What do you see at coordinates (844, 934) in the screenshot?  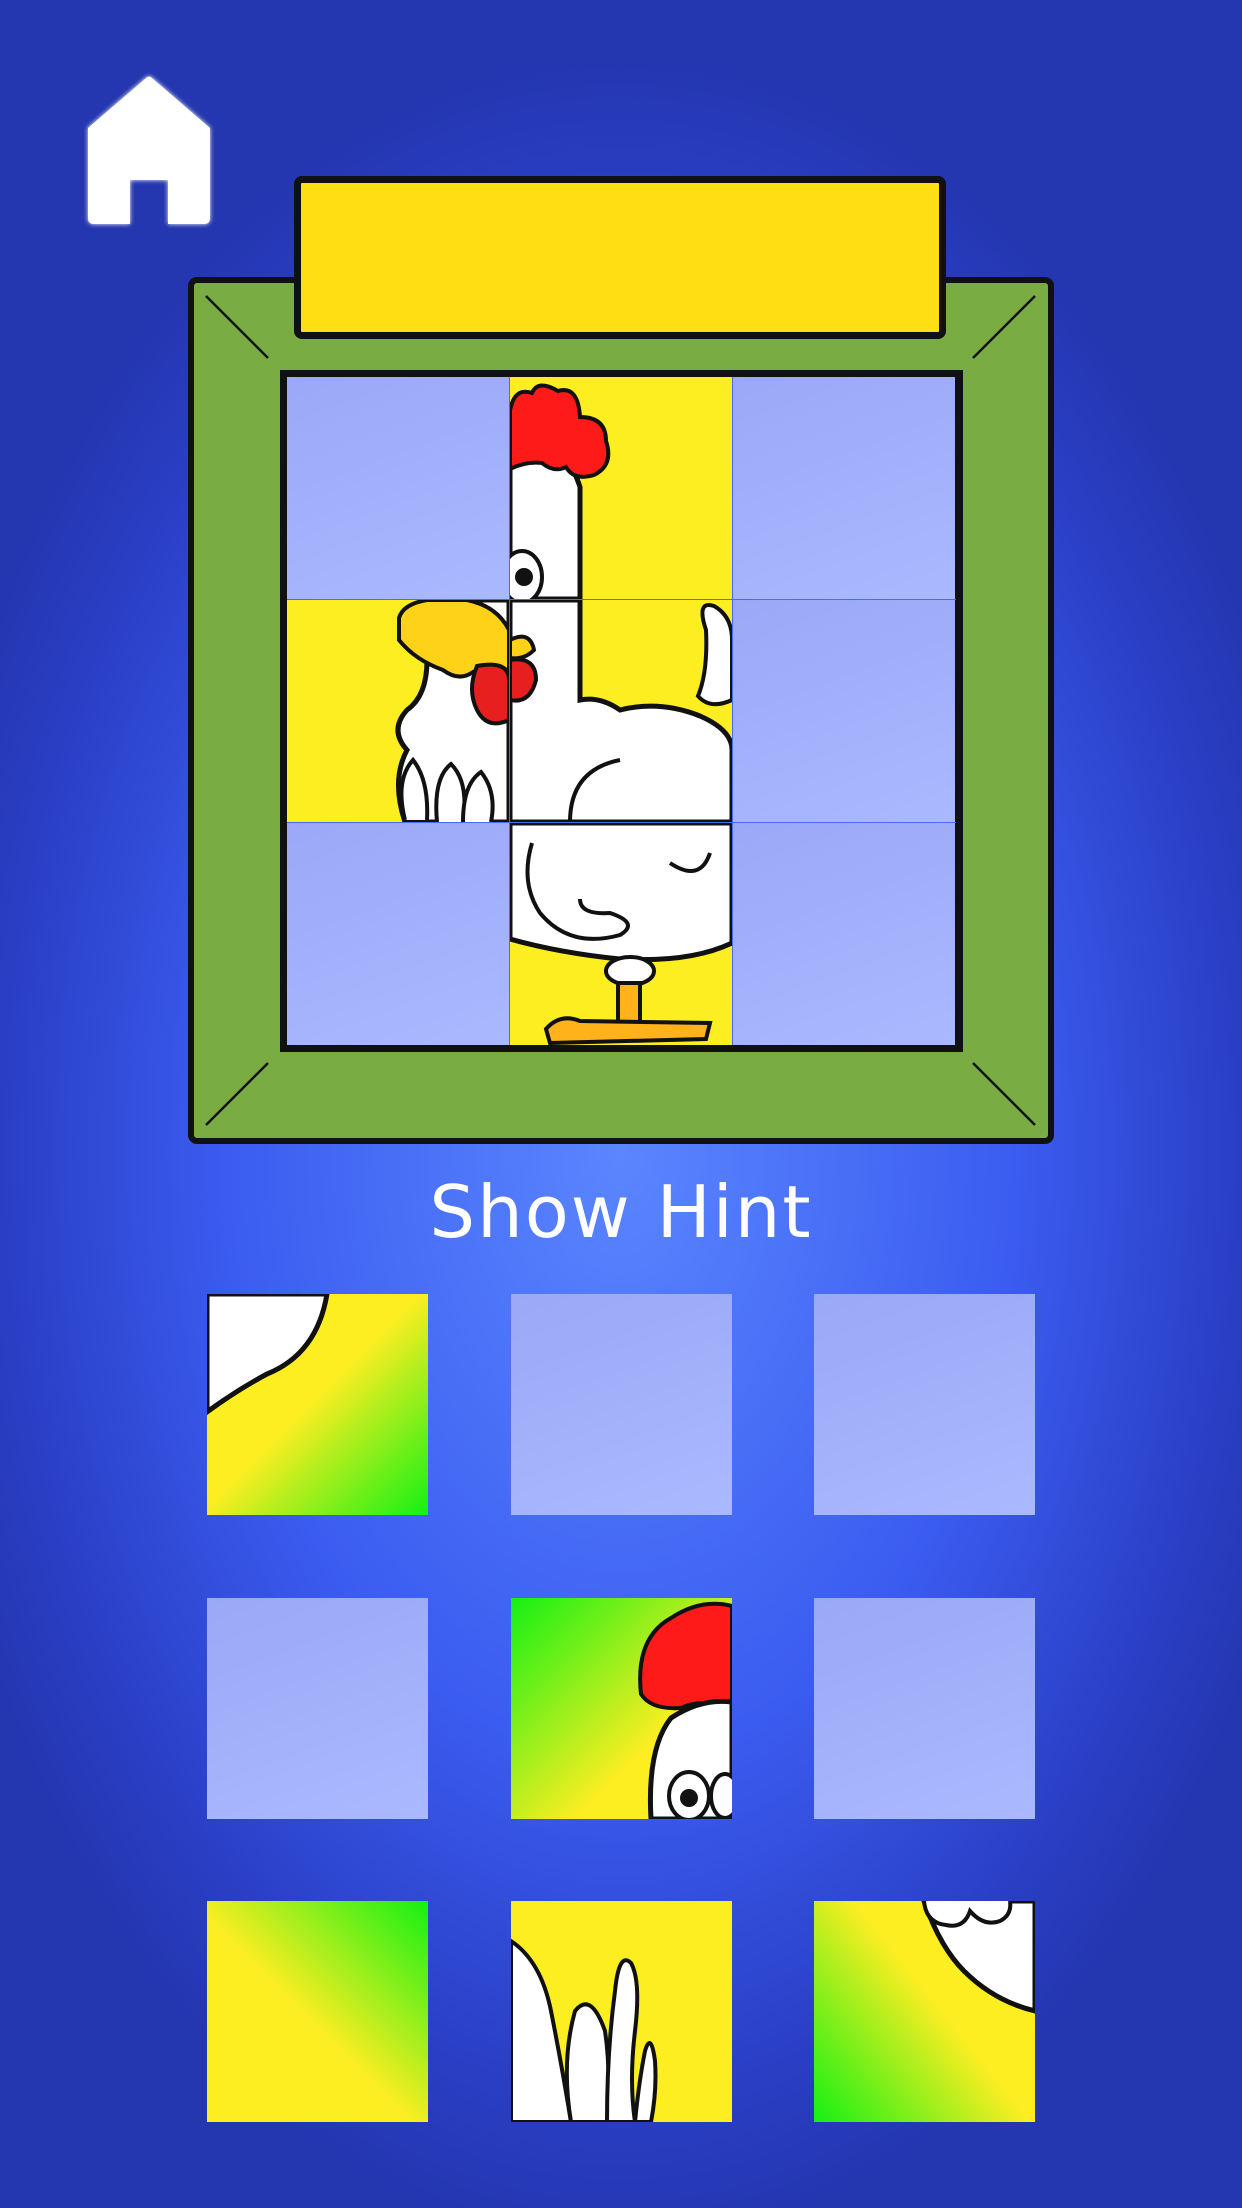 I see `board-slot-bottom-right` at bounding box center [844, 934].